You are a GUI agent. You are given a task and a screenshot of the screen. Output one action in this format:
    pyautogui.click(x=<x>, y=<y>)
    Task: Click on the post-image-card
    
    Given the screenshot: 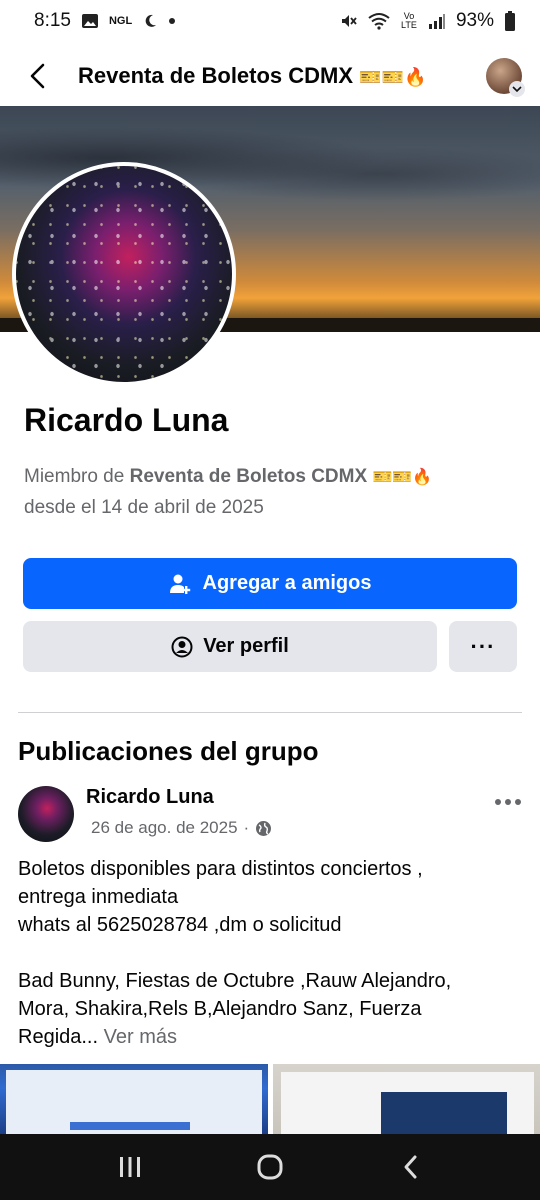 What is the action you would take?
    pyautogui.click(x=443, y=1113)
    